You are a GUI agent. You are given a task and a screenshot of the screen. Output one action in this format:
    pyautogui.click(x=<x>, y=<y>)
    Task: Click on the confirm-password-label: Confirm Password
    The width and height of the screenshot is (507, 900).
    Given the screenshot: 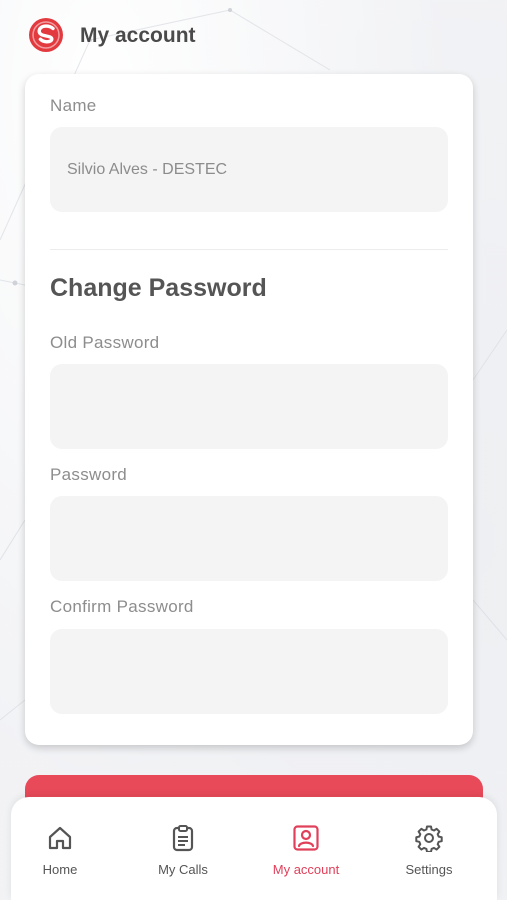 What is the action you would take?
    pyautogui.click(x=122, y=606)
    